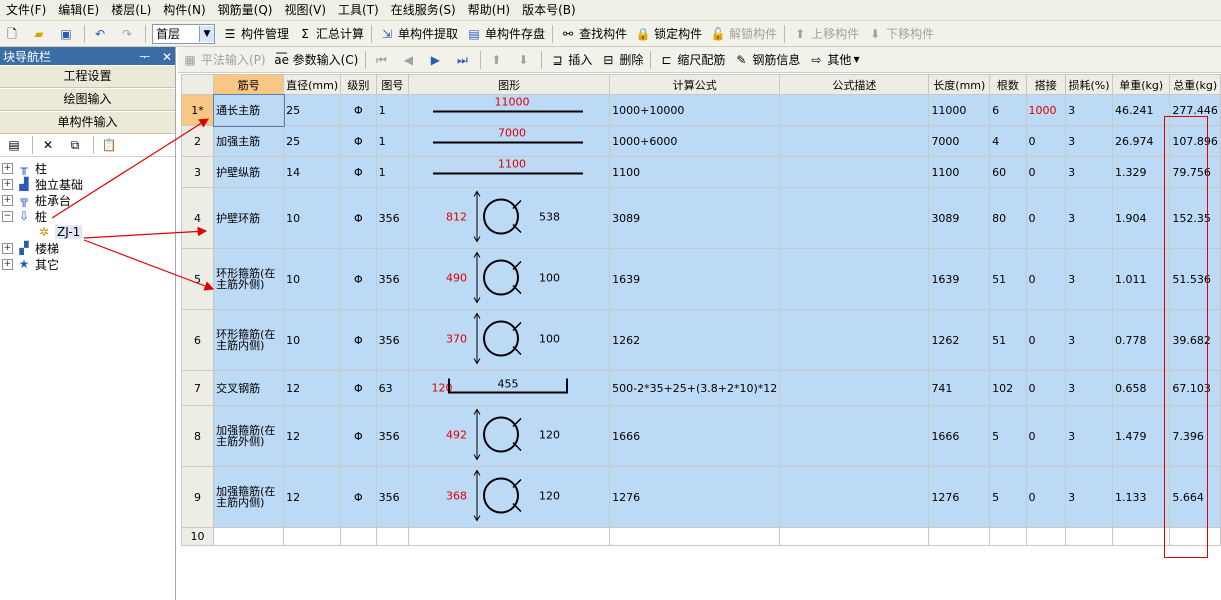 This screenshot has height=600, width=1221. Describe the element at coordinates (1008, 388) in the screenshot. I see `cell-count: 102` at that location.